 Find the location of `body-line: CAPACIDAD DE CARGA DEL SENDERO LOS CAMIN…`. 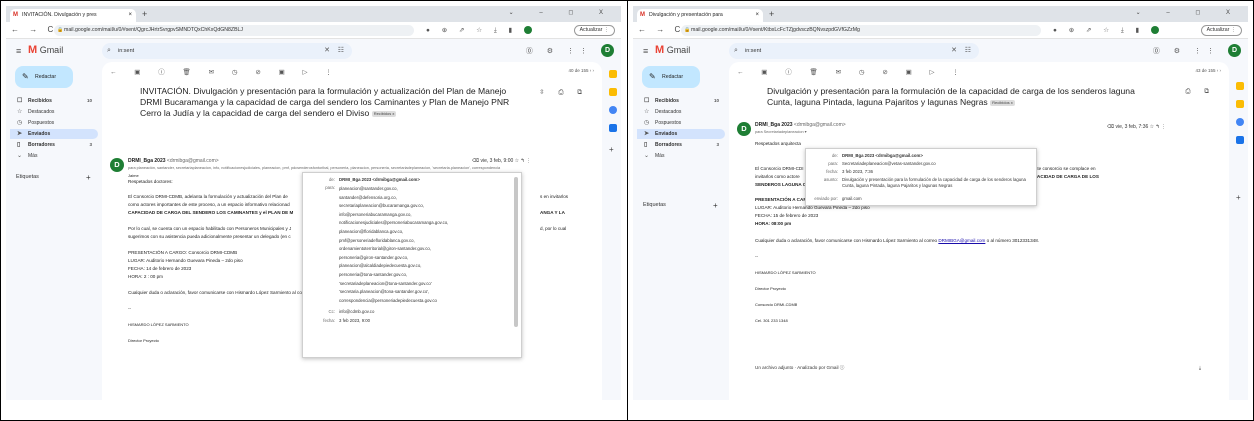

body-line: CAPACIDAD DE CARGA DEL SENDERO LOS CAMIN… is located at coordinates (211, 212).